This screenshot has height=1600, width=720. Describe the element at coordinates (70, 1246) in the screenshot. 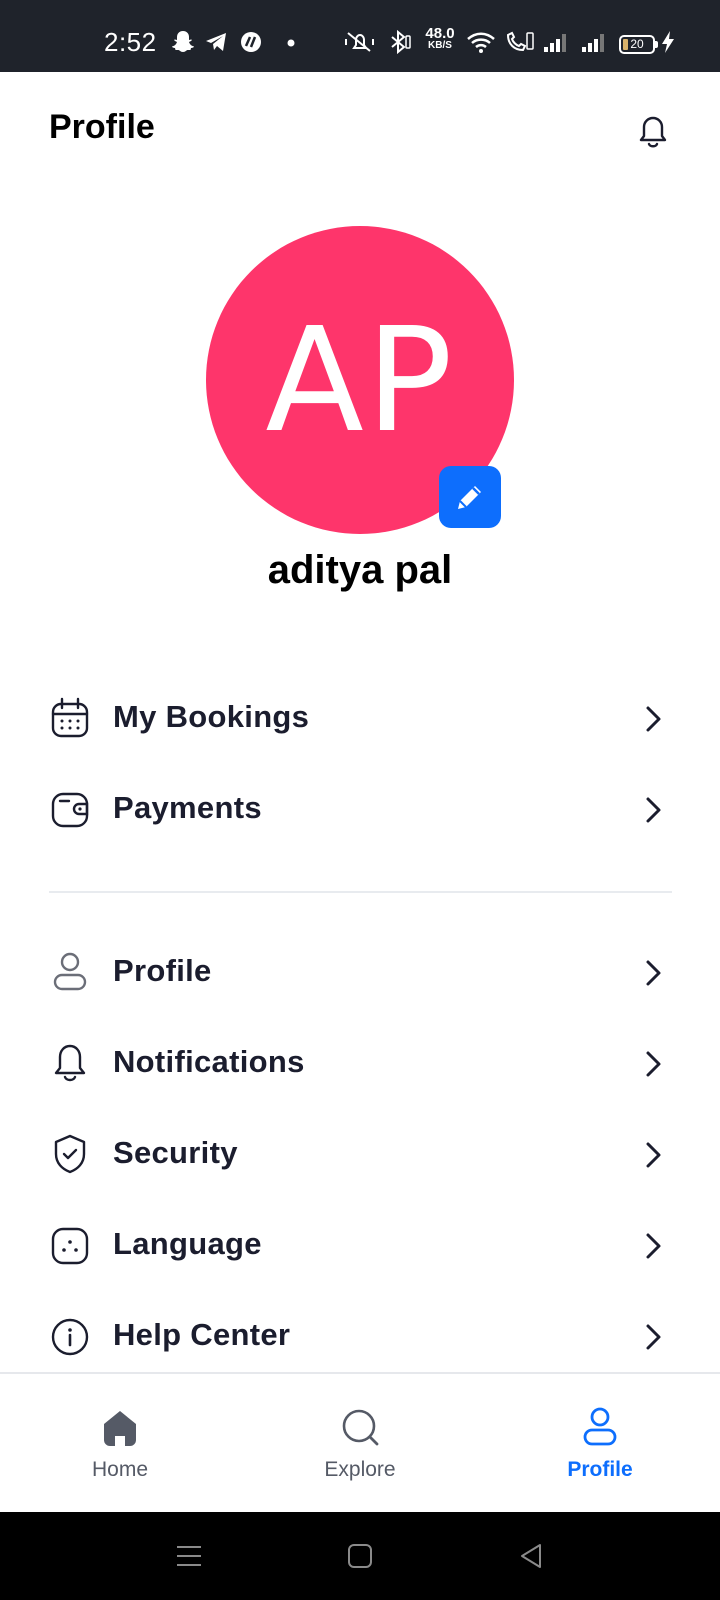

I see `language-icon` at that location.